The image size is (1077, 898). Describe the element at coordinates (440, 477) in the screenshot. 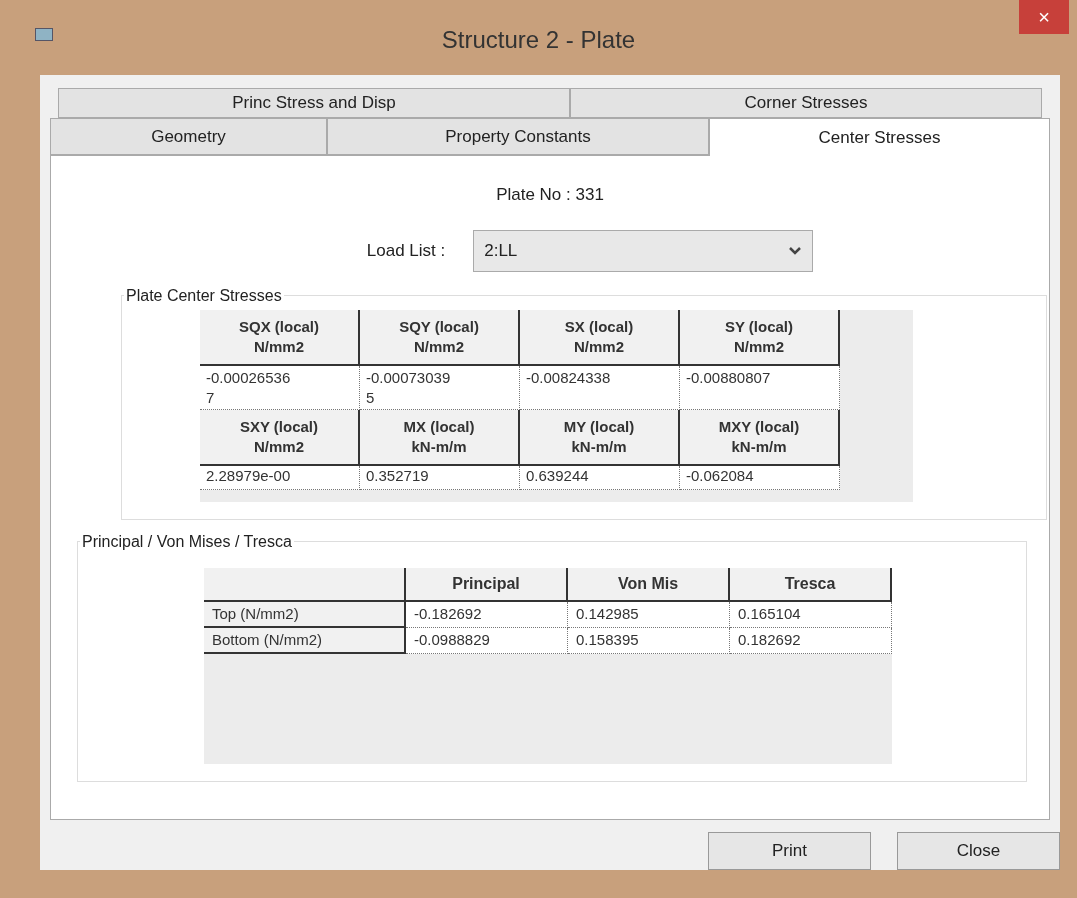

I see `table-cell: 0.352719` at that location.